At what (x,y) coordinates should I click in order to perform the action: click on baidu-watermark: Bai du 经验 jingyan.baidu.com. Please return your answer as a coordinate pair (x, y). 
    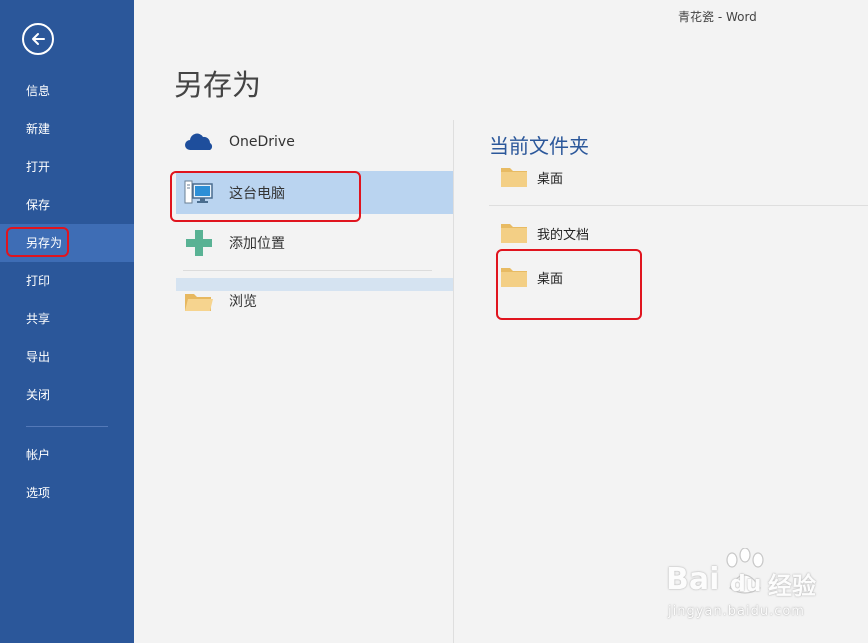
    Looking at the image, I should click on (759, 588).